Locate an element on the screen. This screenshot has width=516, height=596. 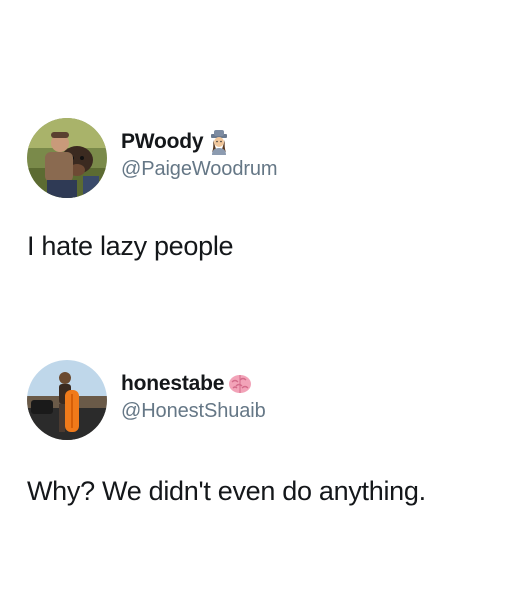
tweet-names: PWoody @PaigeWoodrum is located at coordinates (199, 154).